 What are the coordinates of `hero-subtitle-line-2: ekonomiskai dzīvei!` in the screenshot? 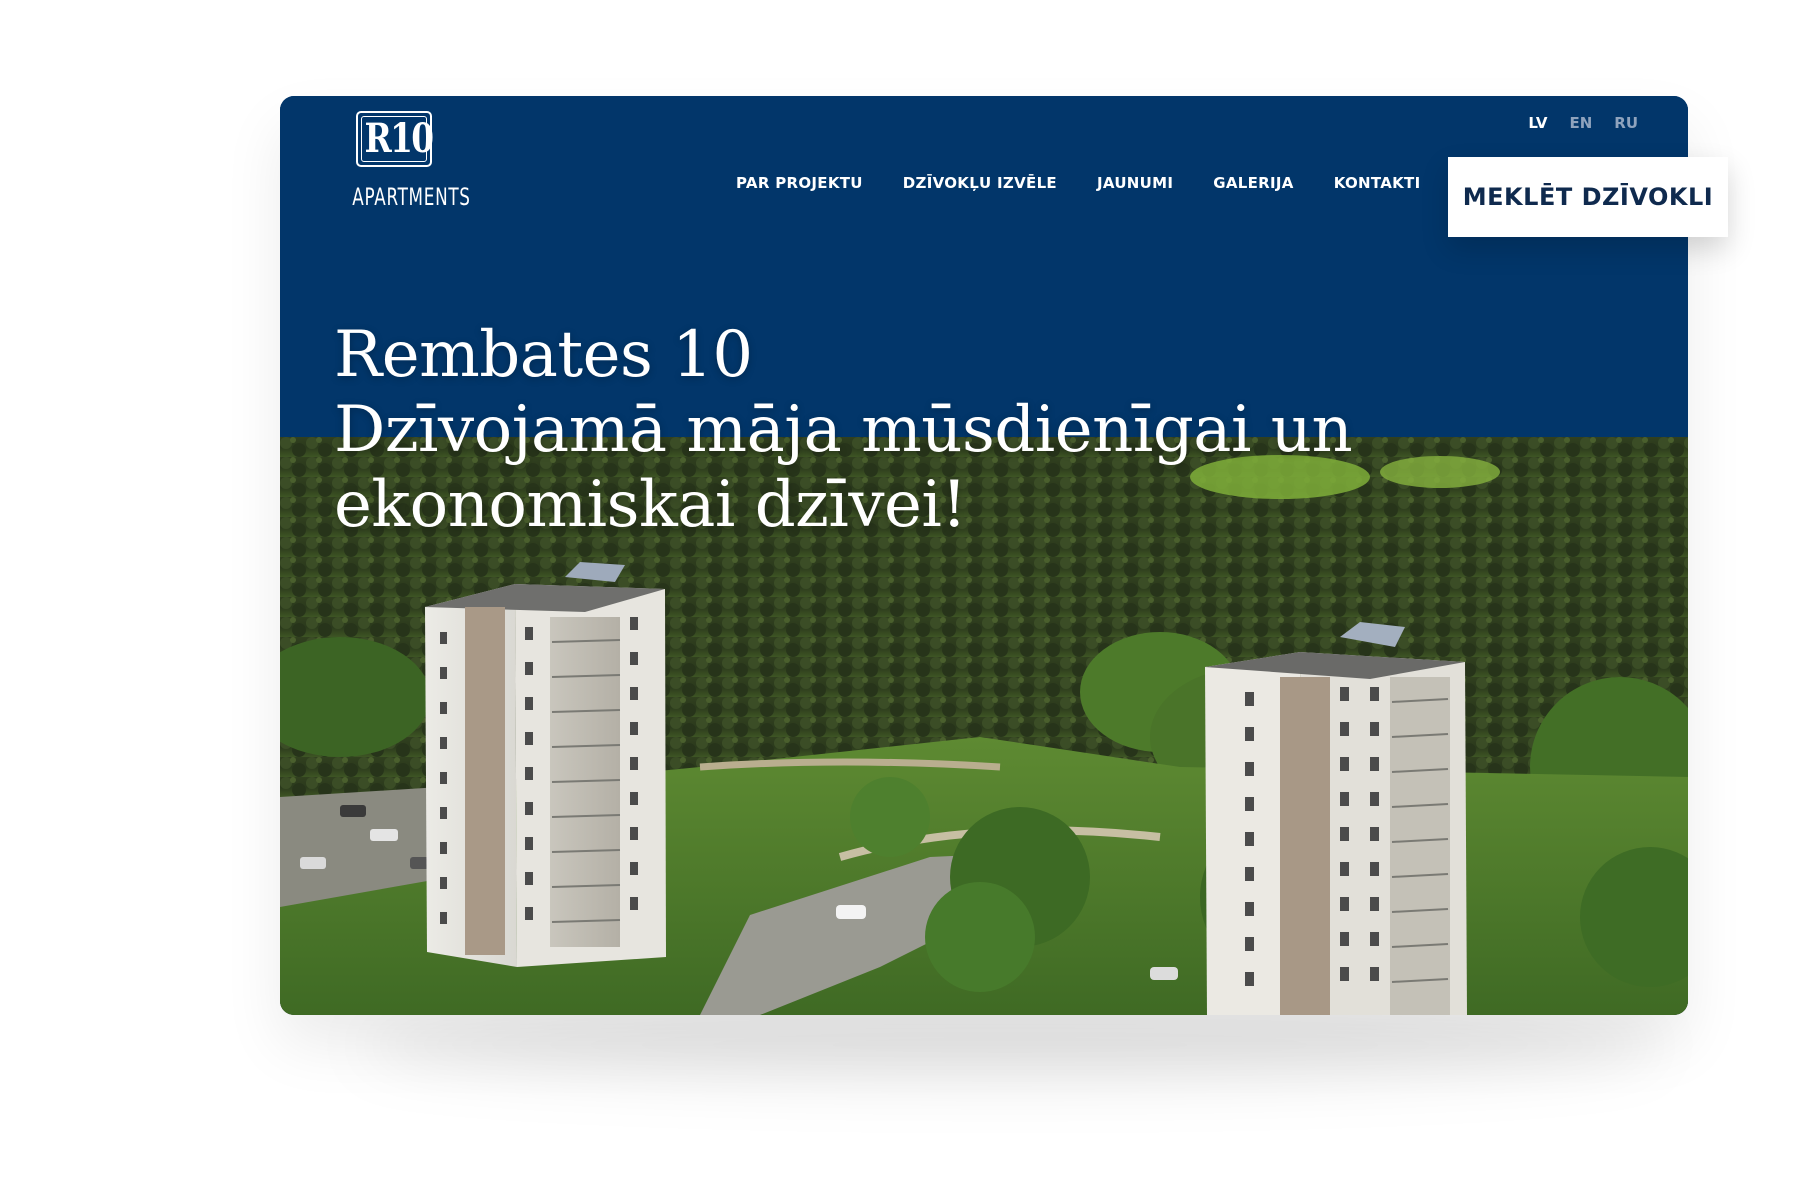 It's located at (650, 505).